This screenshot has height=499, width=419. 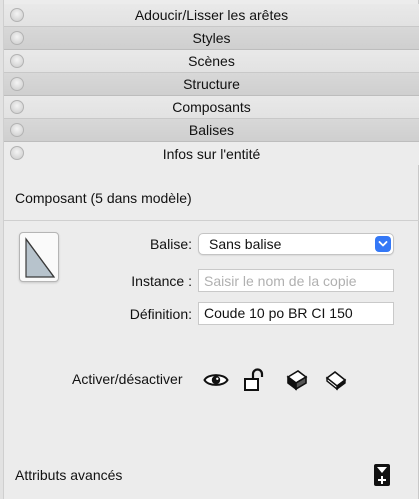 I want to click on tray-scenes: Scènes, so click(x=211, y=61).